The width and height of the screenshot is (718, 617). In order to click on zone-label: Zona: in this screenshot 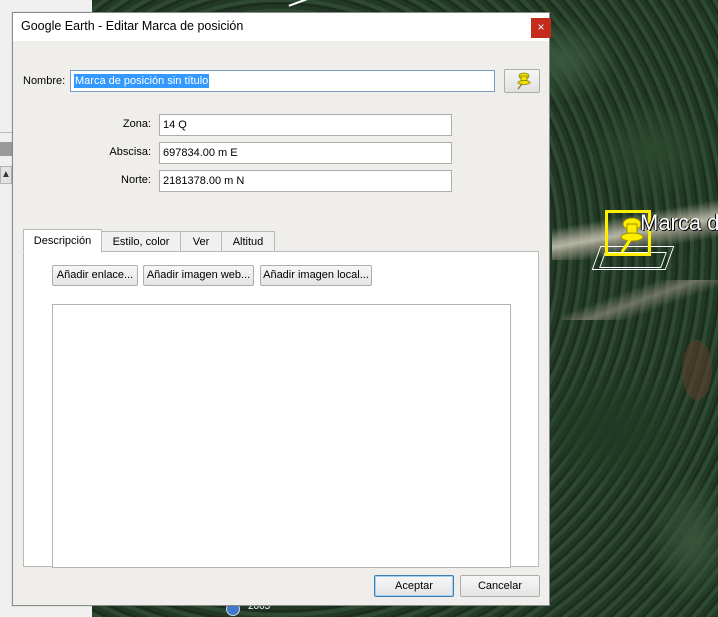, I will do `click(136, 124)`.